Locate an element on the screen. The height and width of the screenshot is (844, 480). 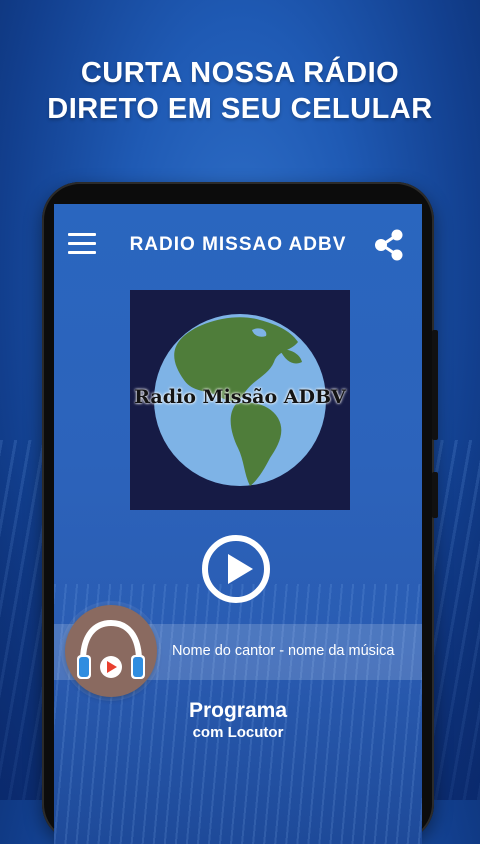
program-title: Programa is located at coordinates (238, 710).